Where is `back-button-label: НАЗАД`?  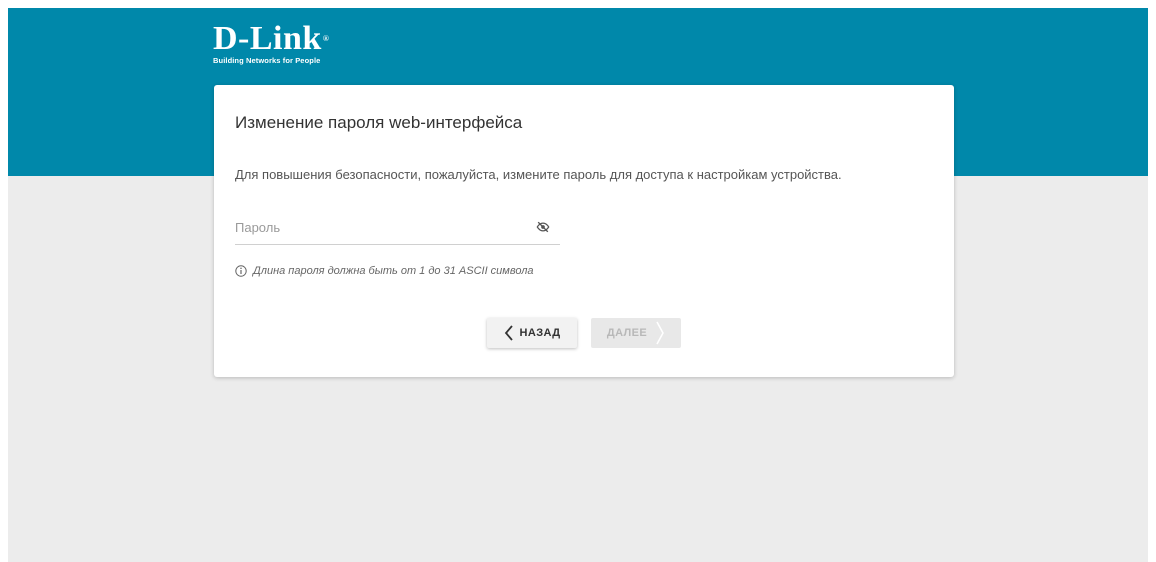
back-button-label: НАЗАД is located at coordinates (540, 333).